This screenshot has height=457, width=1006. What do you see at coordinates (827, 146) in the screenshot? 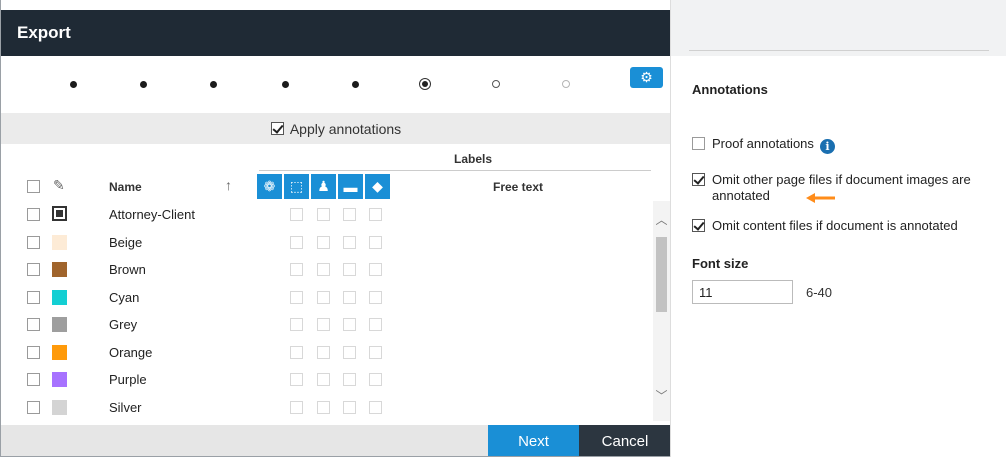
I see `info-icon: i` at bounding box center [827, 146].